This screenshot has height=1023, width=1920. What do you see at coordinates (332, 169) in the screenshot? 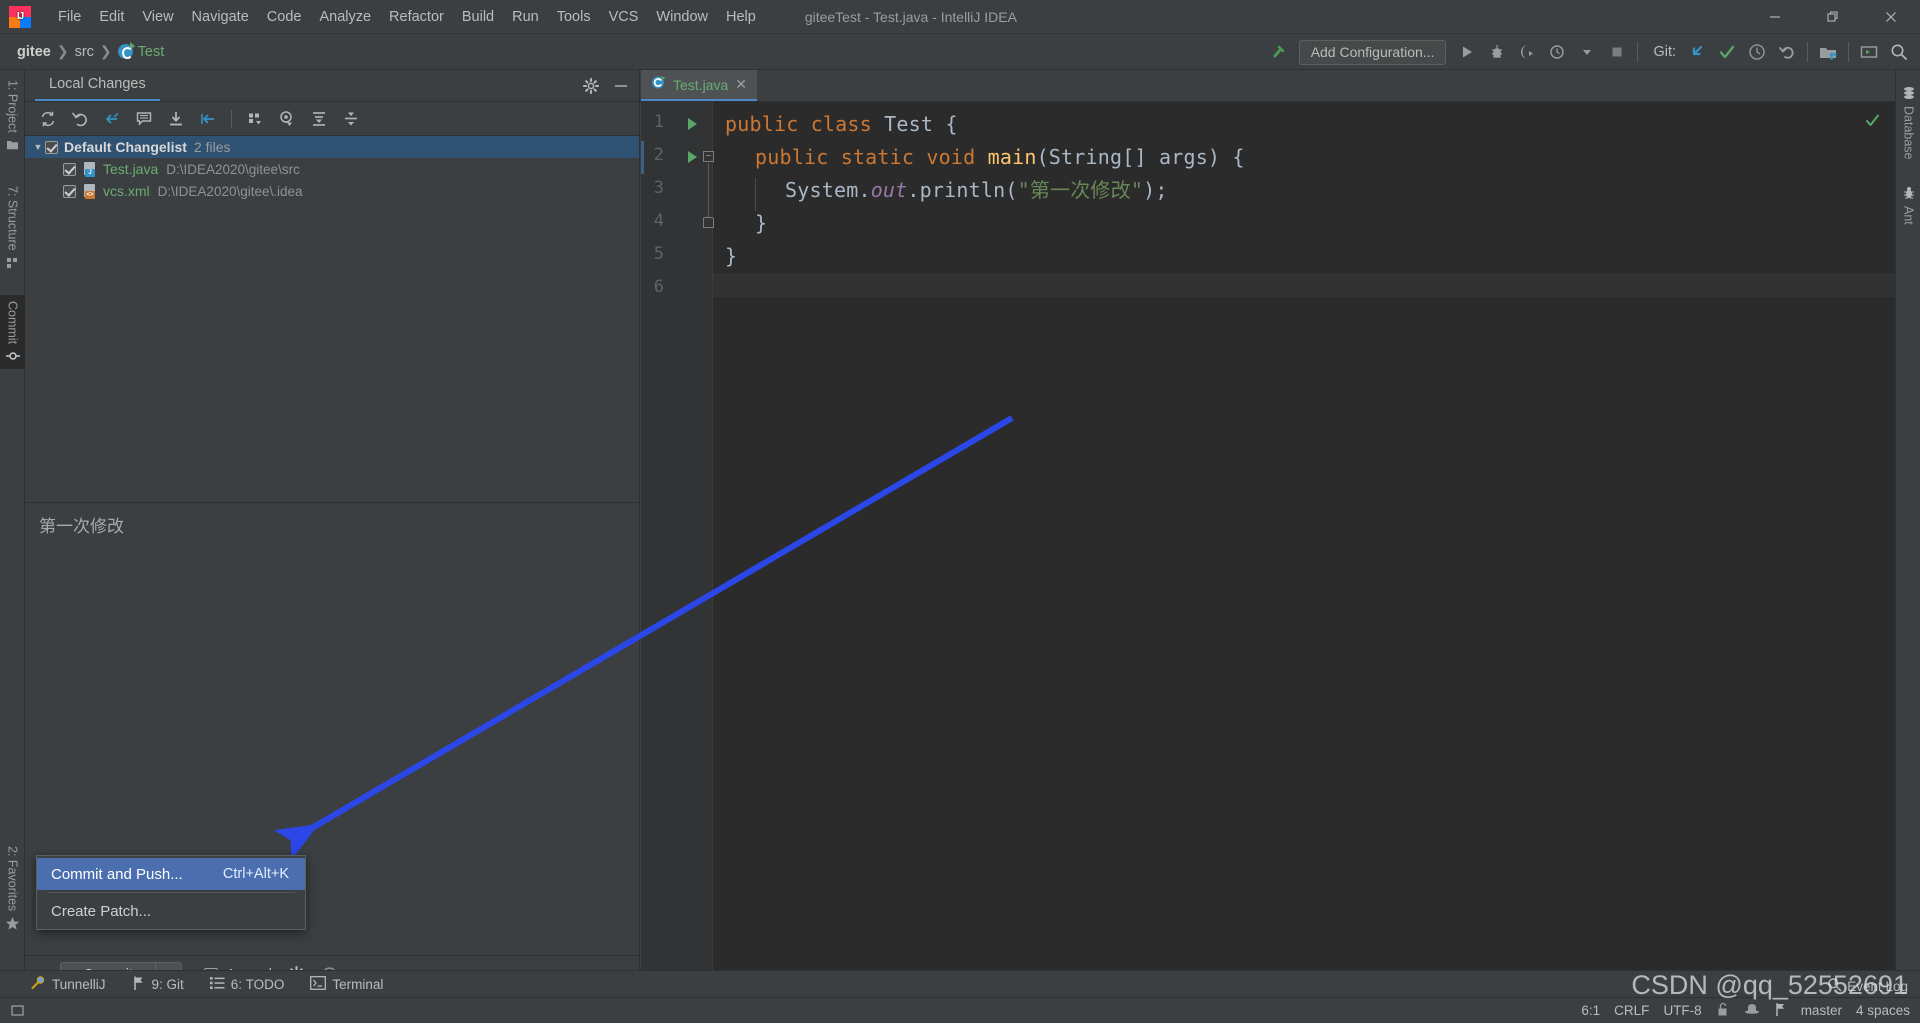
I see `table-row: J Test.java D:\IDEA2020\gitee\src` at bounding box center [332, 169].